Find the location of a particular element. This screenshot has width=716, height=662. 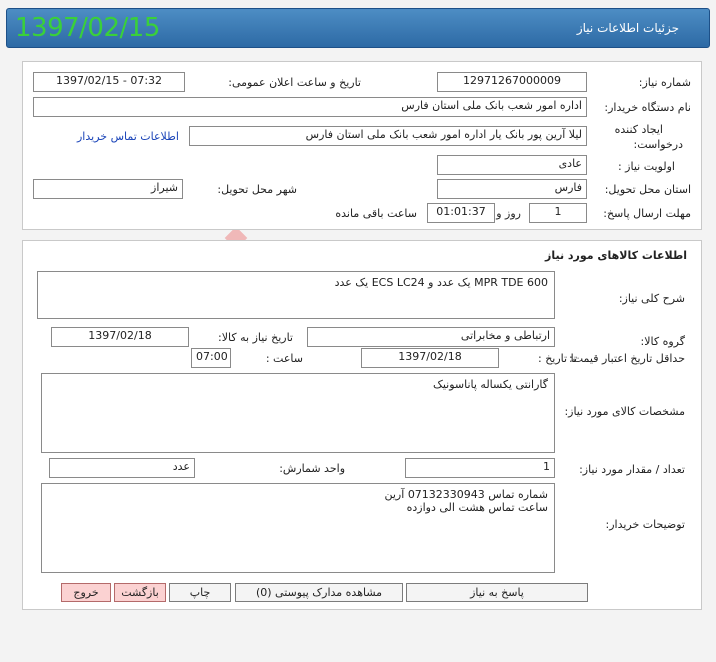

buyer-org-field: اداره امور شعب بانک ملی استان فارس is located at coordinates (310, 107).